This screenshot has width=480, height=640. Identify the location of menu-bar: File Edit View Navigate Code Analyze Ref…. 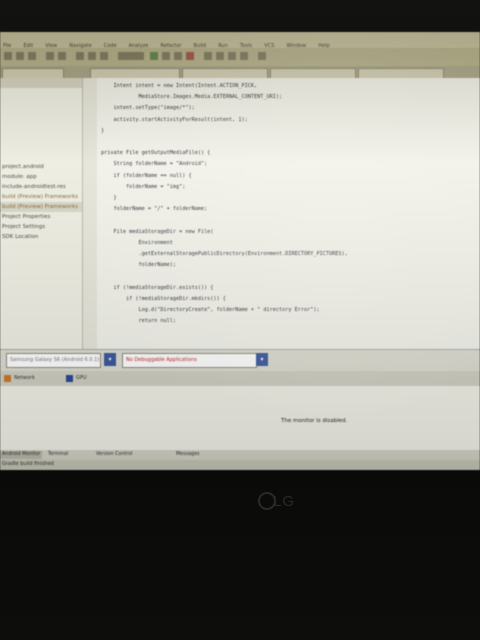
(240, 40).